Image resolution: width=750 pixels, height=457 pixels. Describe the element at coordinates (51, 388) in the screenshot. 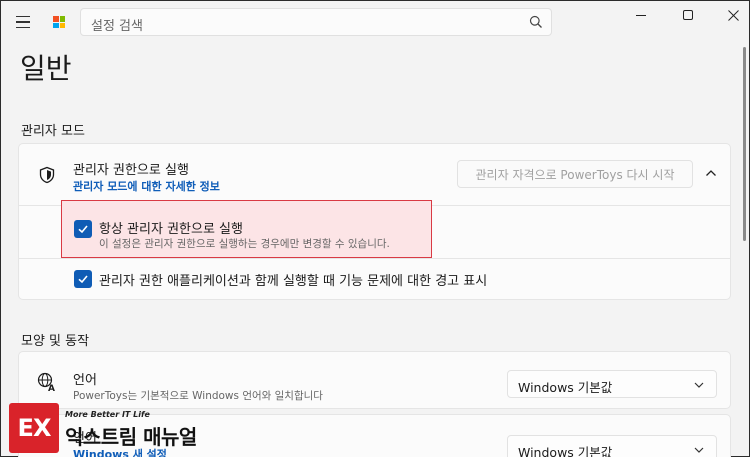

I see `svg-text: A` at that location.